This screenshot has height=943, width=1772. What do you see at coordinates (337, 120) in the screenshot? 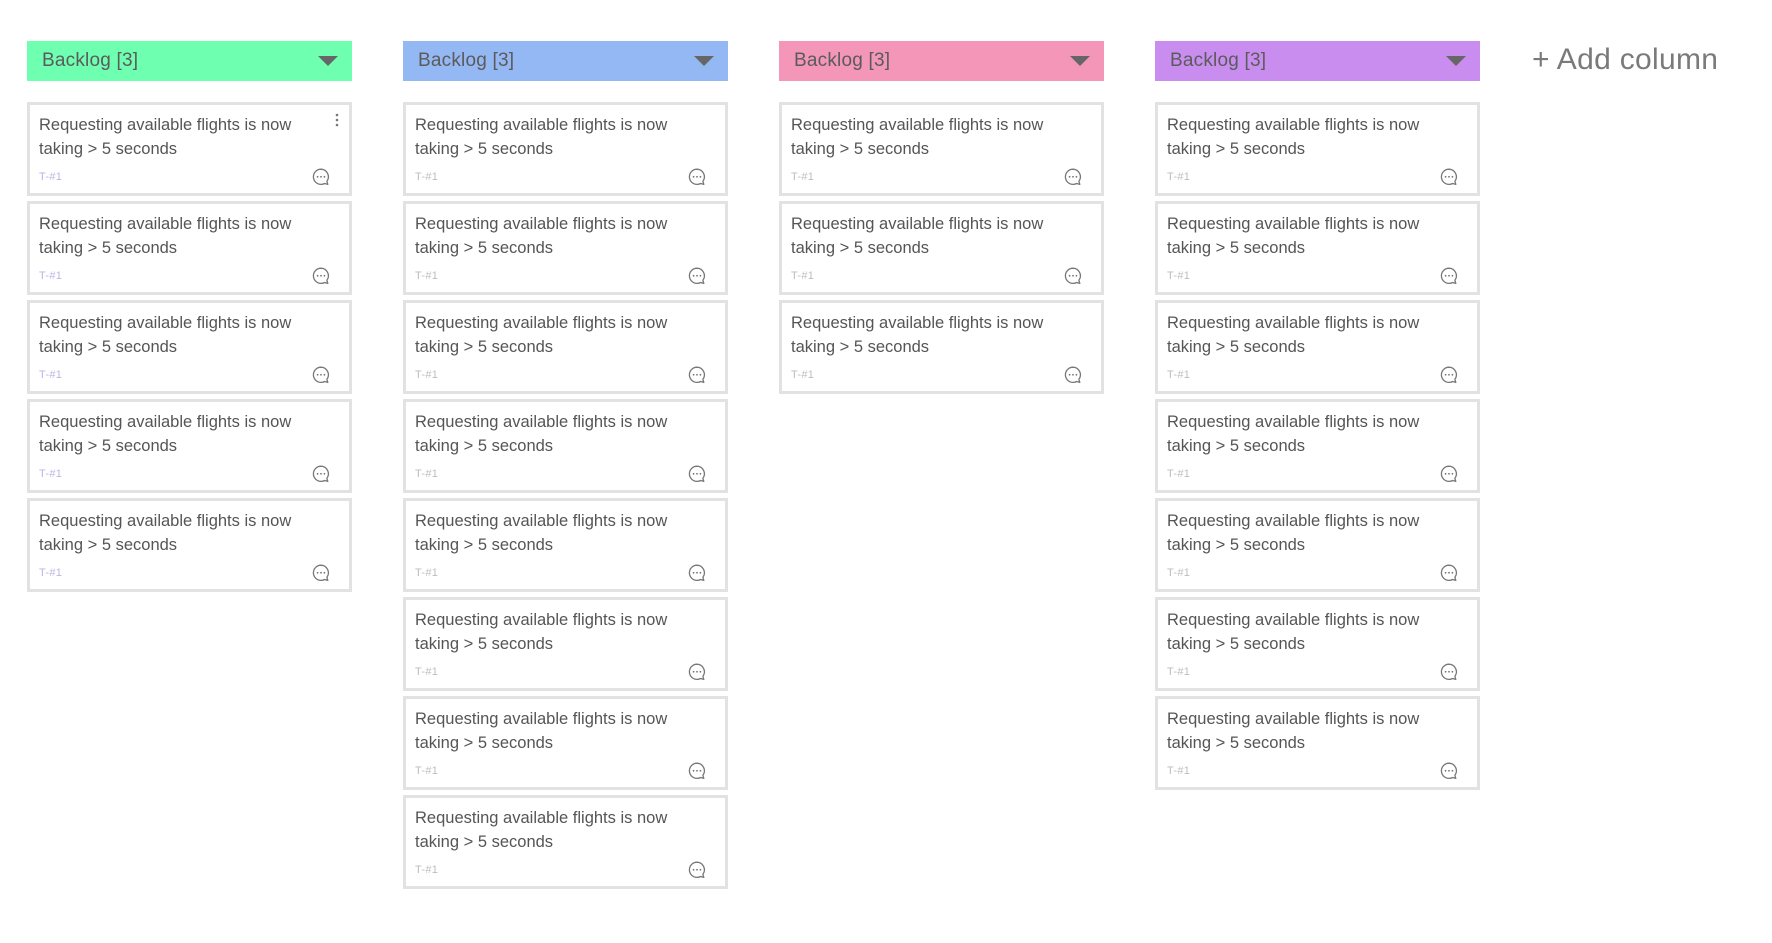
I see `more-vertical-icon` at bounding box center [337, 120].